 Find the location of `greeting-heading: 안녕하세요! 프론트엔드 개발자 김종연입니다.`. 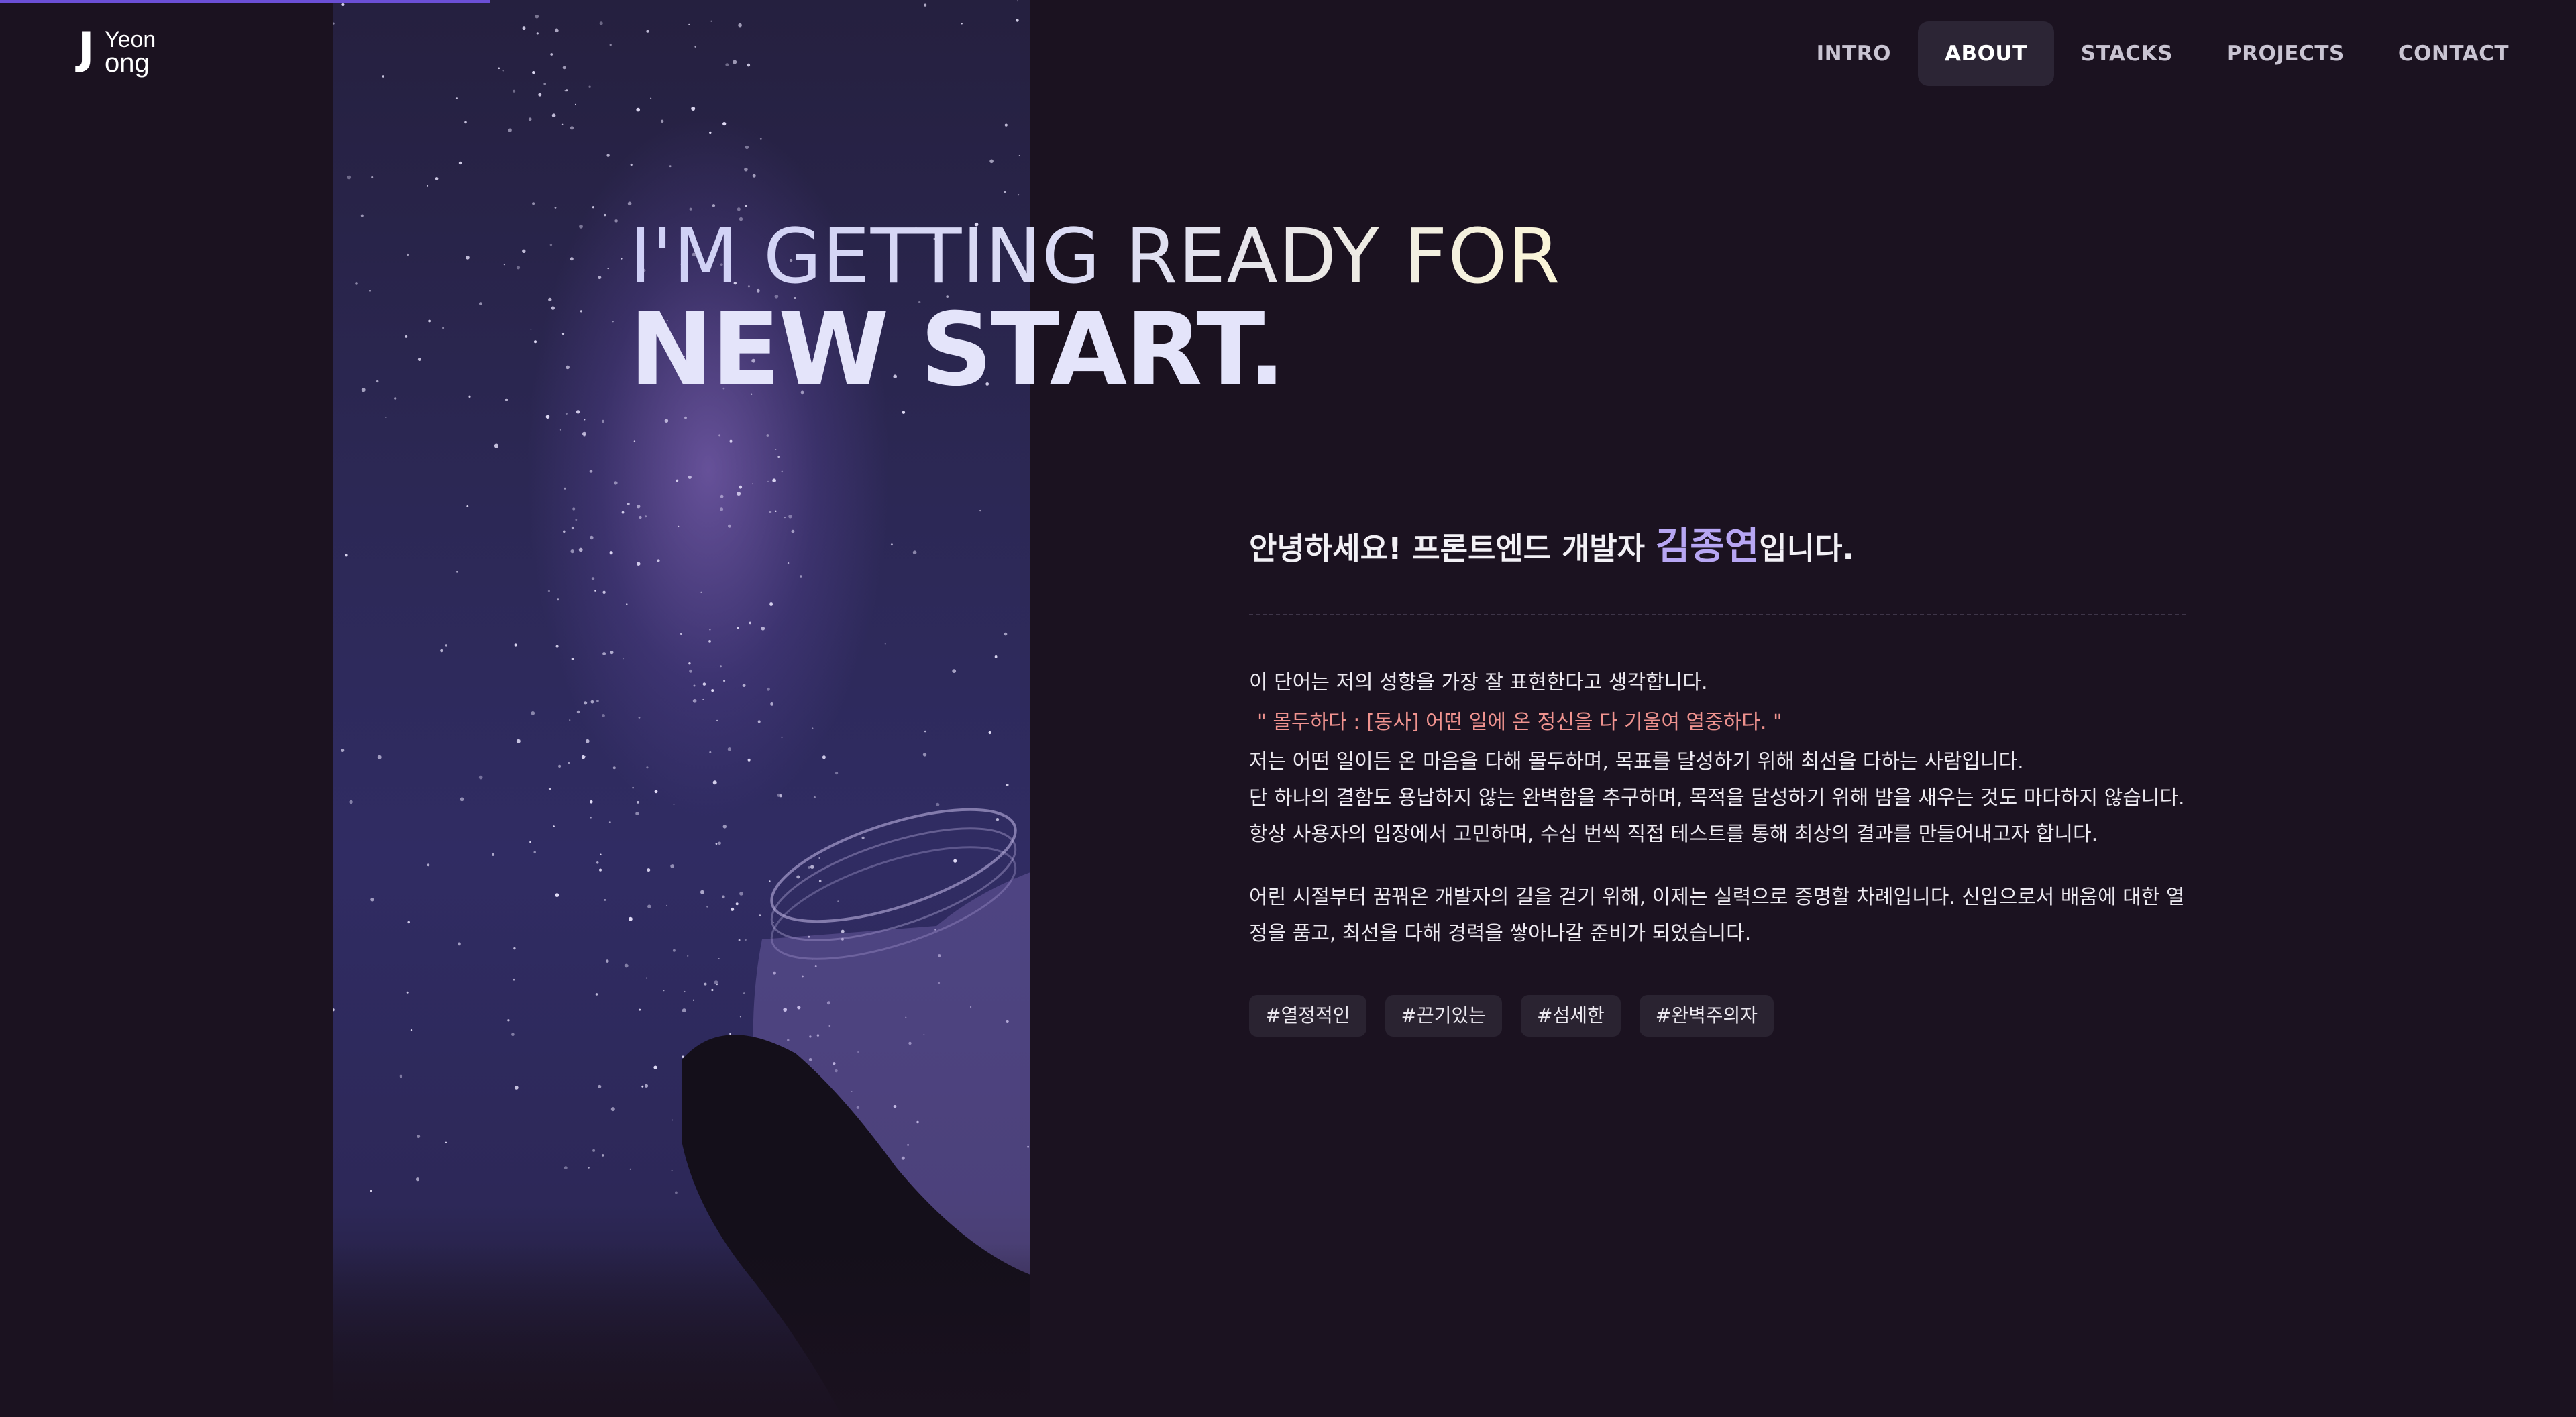

greeting-heading: 안녕하세요! 프론트엔드 개발자 김종연입니다. is located at coordinates (1718, 547).